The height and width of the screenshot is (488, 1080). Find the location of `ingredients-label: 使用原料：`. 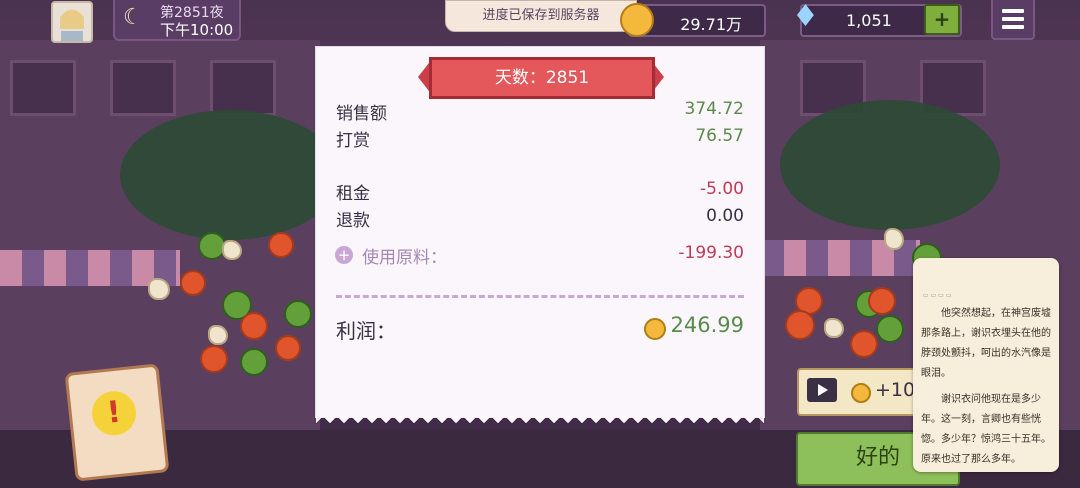

ingredients-label: 使用原料： is located at coordinates (404, 255).